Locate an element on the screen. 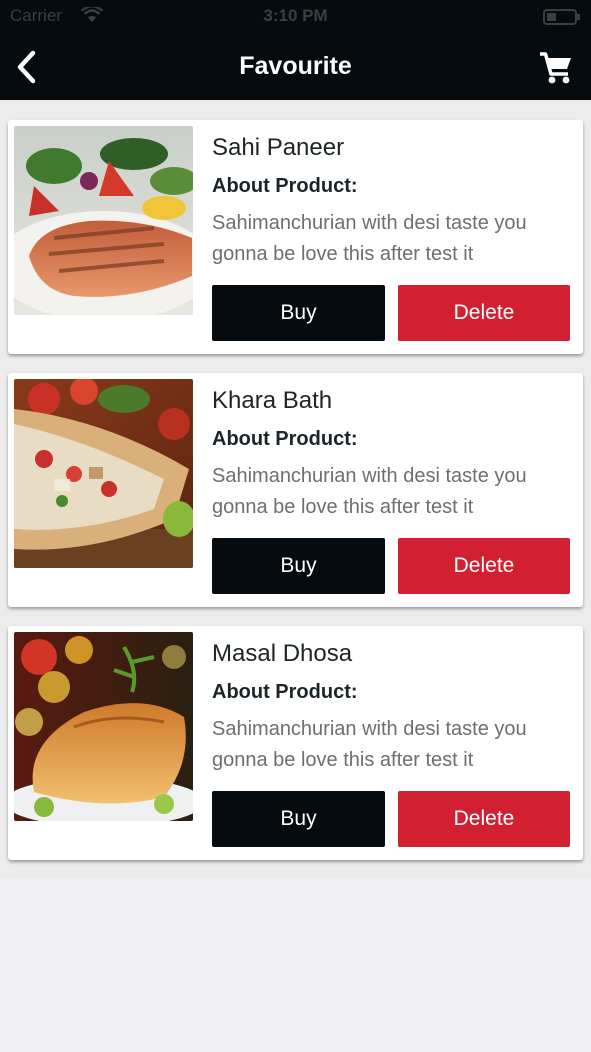  status-bar: Carrier 3:10 PM is located at coordinates (295, 17).